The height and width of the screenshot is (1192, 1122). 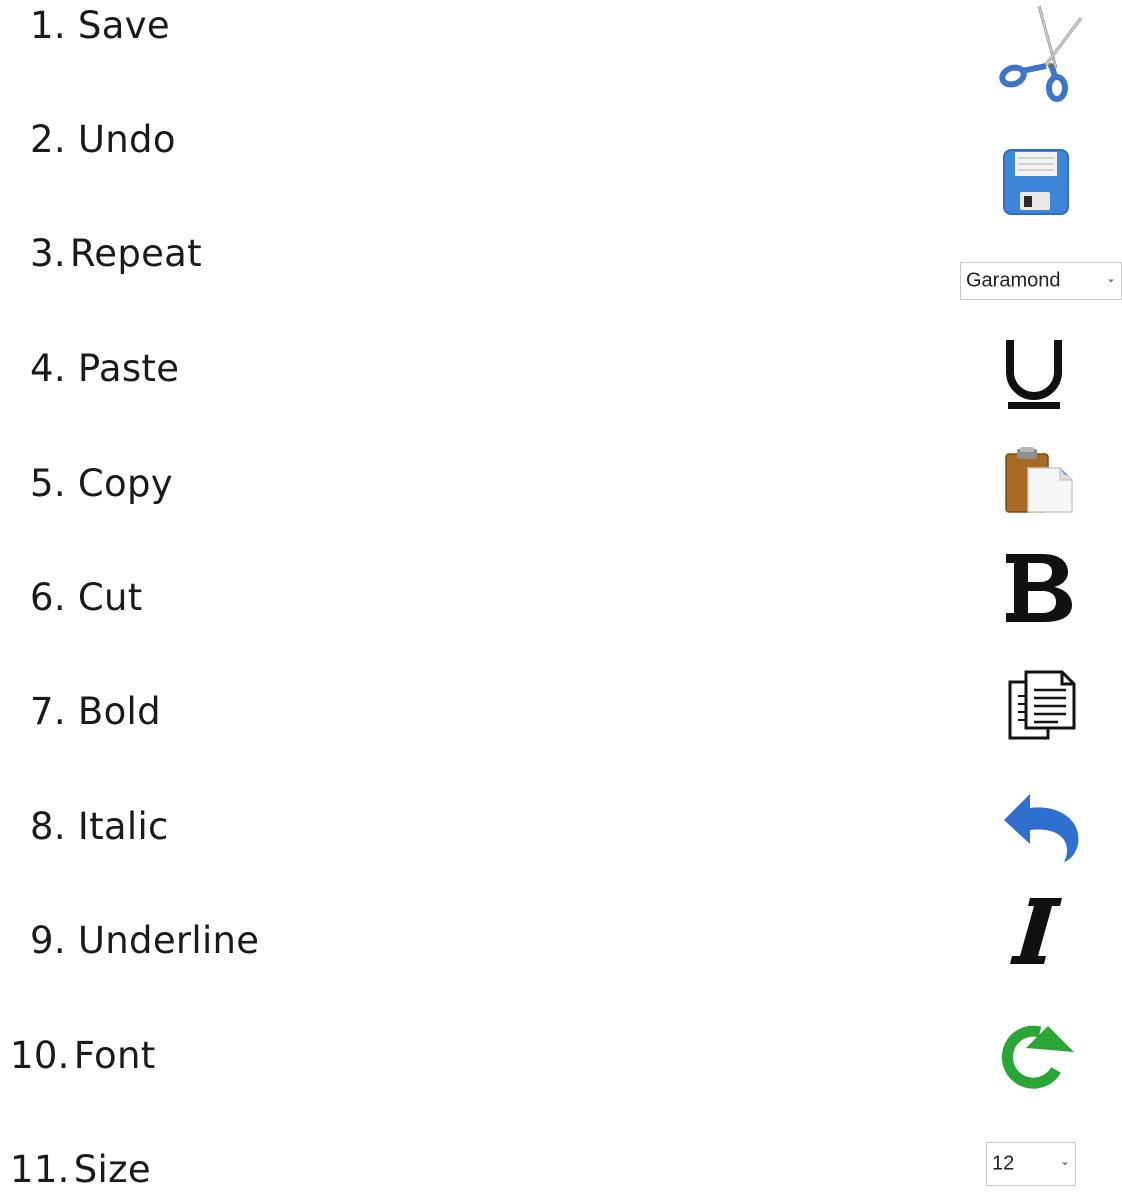 I want to click on term-item: 3. Repeat, so click(x=116, y=254).